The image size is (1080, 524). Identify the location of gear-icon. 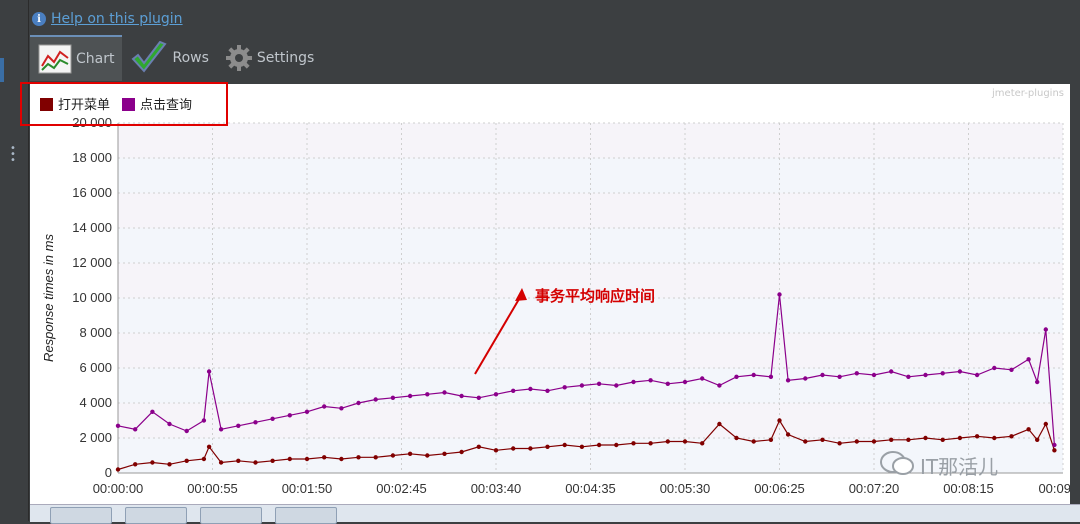
(239, 58).